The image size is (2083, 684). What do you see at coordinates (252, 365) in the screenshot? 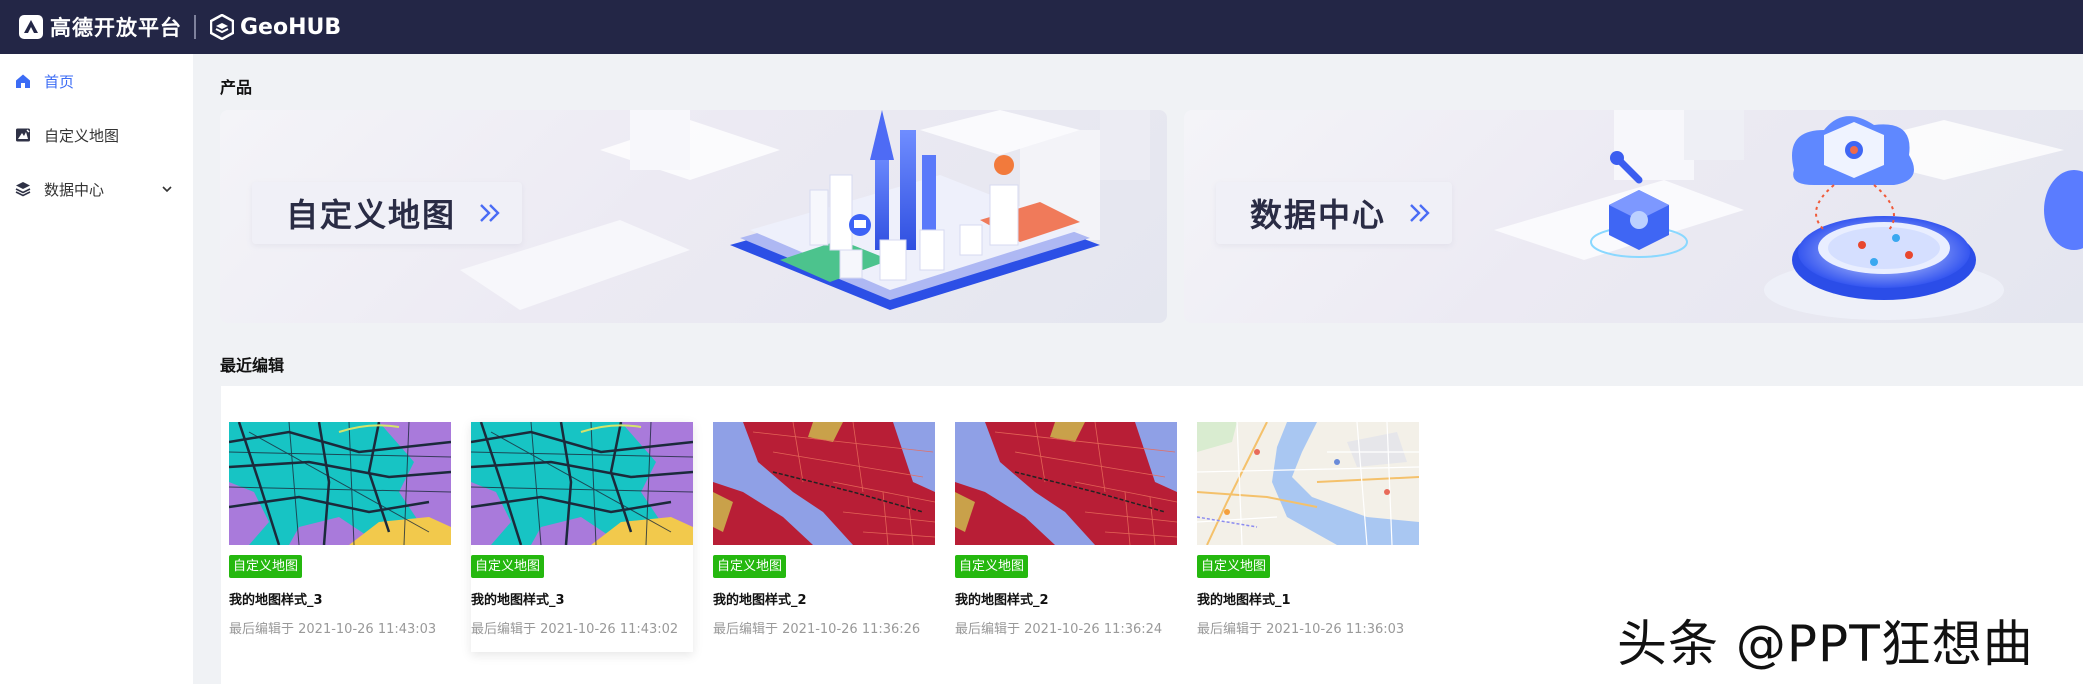
I see `recent-section-title: 最近编辑` at bounding box center [252, 365].